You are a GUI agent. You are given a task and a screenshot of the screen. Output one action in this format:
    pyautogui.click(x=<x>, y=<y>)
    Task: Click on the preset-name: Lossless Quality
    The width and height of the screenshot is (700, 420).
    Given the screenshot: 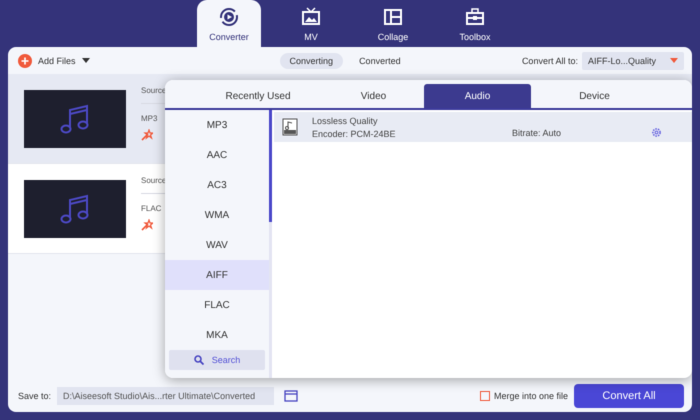 What is the action you would take?
    pyautogui.click(x=345, y=121)
    